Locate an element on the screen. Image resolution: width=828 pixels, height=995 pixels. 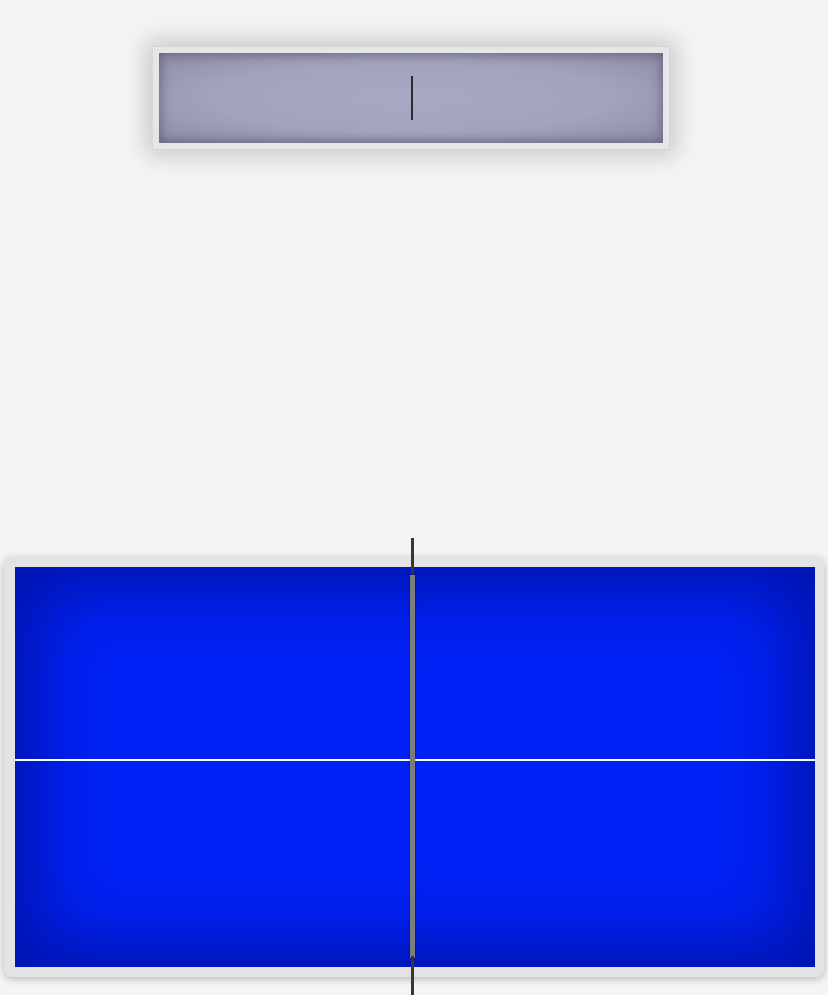
net-post-top is located at coordinates (412, 558).